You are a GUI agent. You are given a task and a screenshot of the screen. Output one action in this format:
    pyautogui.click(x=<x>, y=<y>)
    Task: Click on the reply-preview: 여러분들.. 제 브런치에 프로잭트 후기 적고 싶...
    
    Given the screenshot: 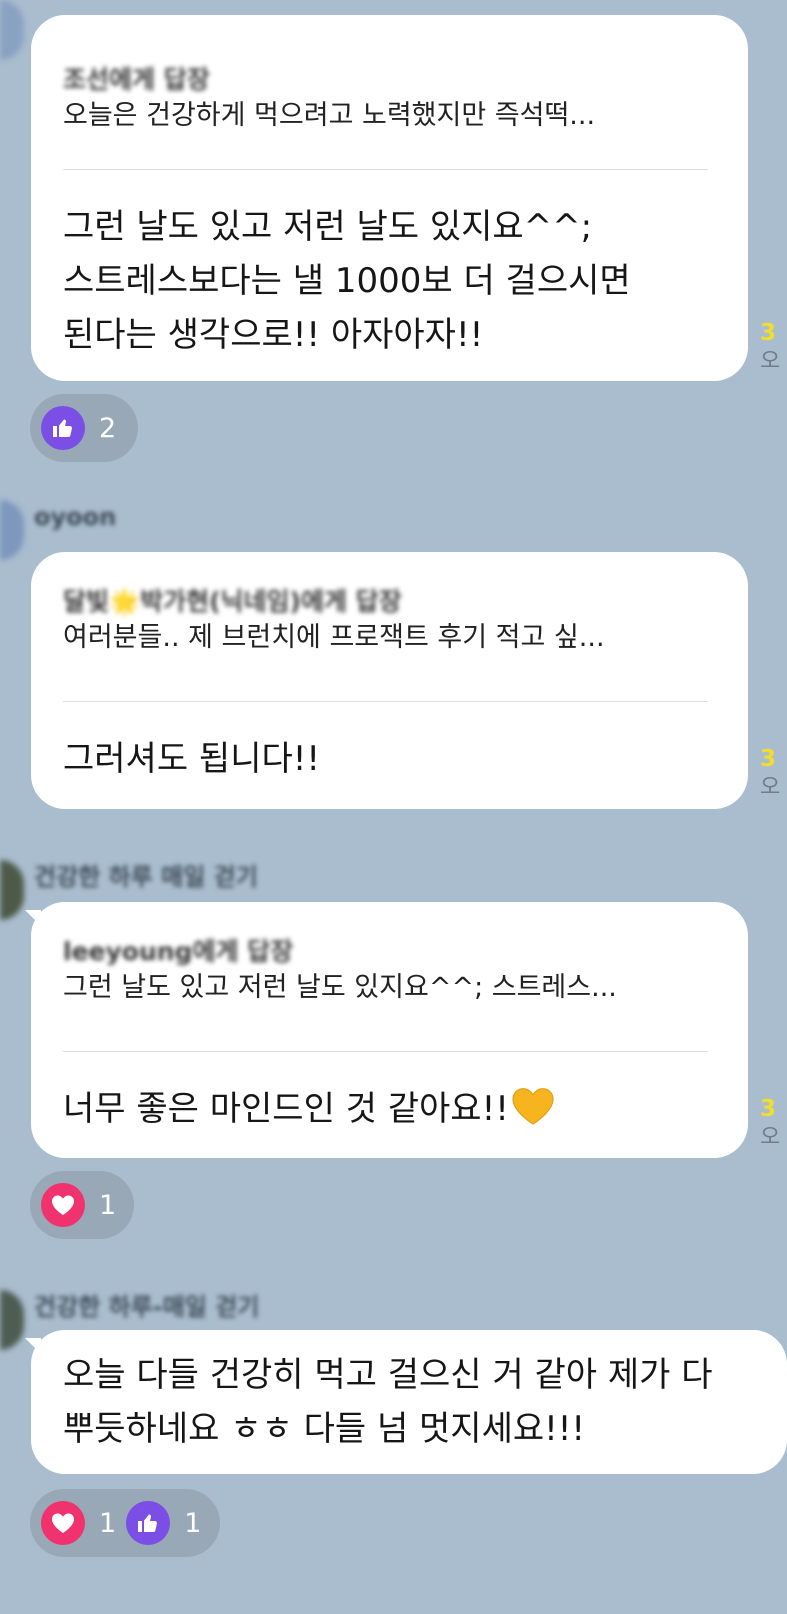 What is the action you would take?
    pyautogui.click(x=389, y=638)
    